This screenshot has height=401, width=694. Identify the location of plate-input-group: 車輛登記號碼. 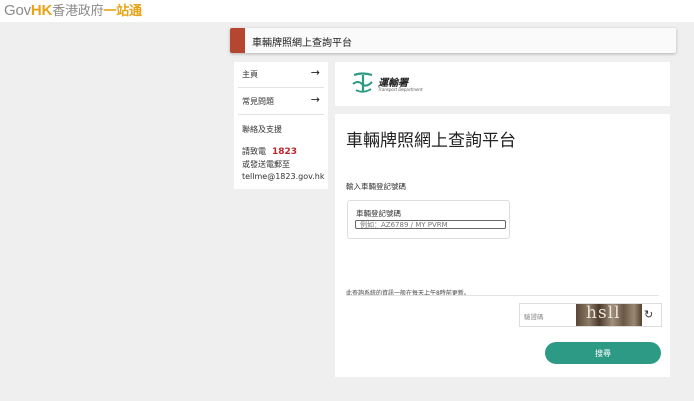
(428, 219).